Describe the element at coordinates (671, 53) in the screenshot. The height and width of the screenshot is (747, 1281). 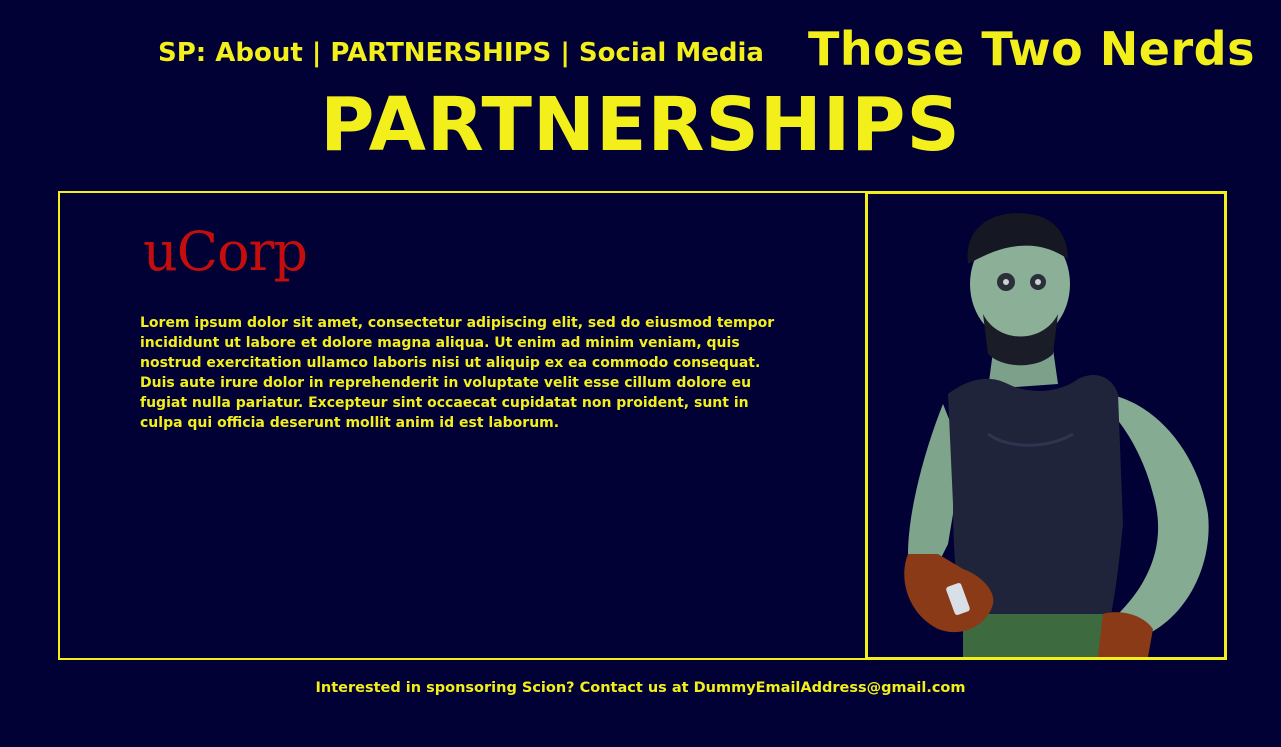
I see `nav-link-social-media: Social Media` at that location.